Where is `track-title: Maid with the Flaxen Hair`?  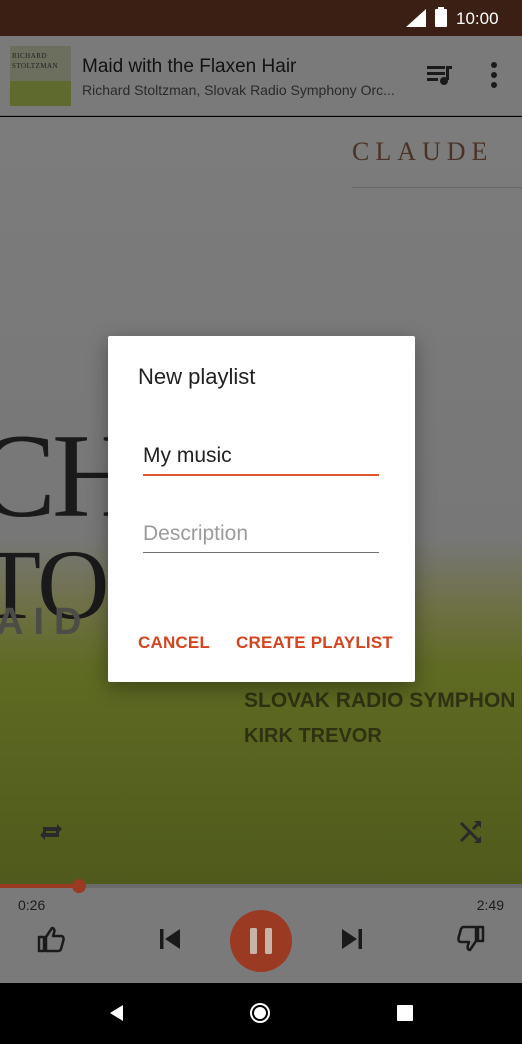
track-title: Maid with the Flaxen Hair is located at coordinates (189, 66).